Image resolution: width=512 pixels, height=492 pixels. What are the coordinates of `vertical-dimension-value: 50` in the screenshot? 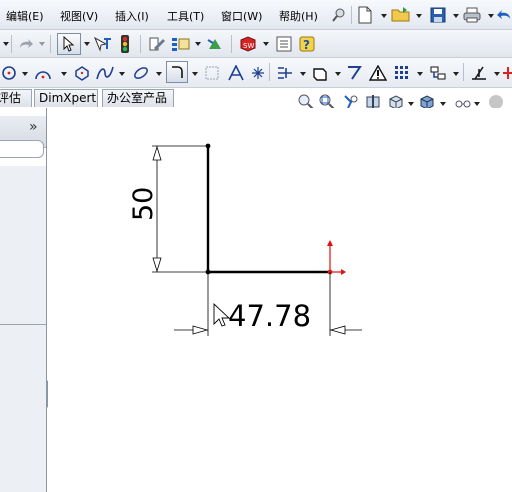 It's located at (143, 204).